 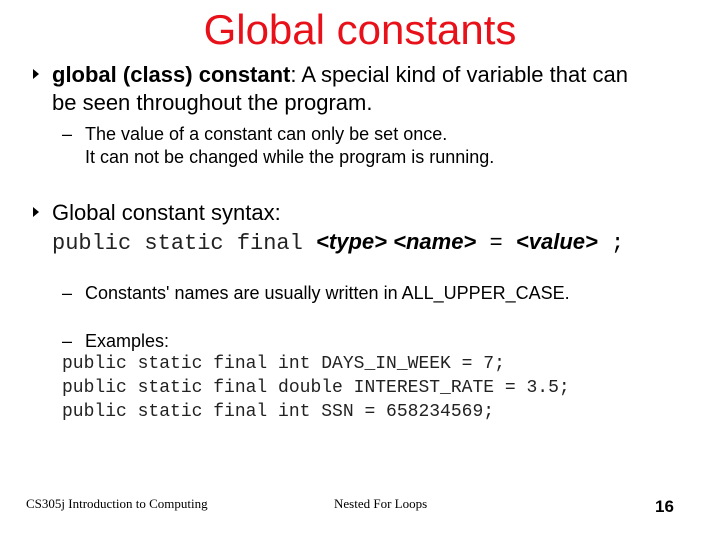 I want to click on slide-title: Global constants, so click(x=360, y=29).